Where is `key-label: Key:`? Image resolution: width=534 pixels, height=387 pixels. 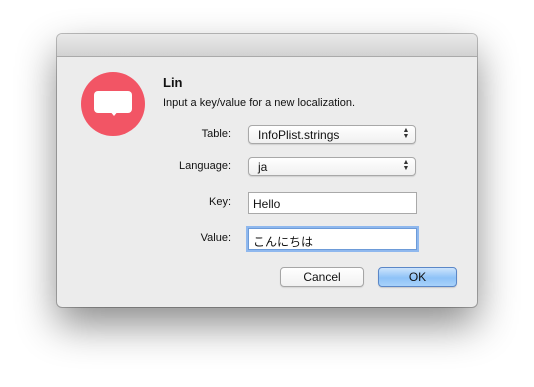 key-label: Key: is located at coordinates (219, 202).